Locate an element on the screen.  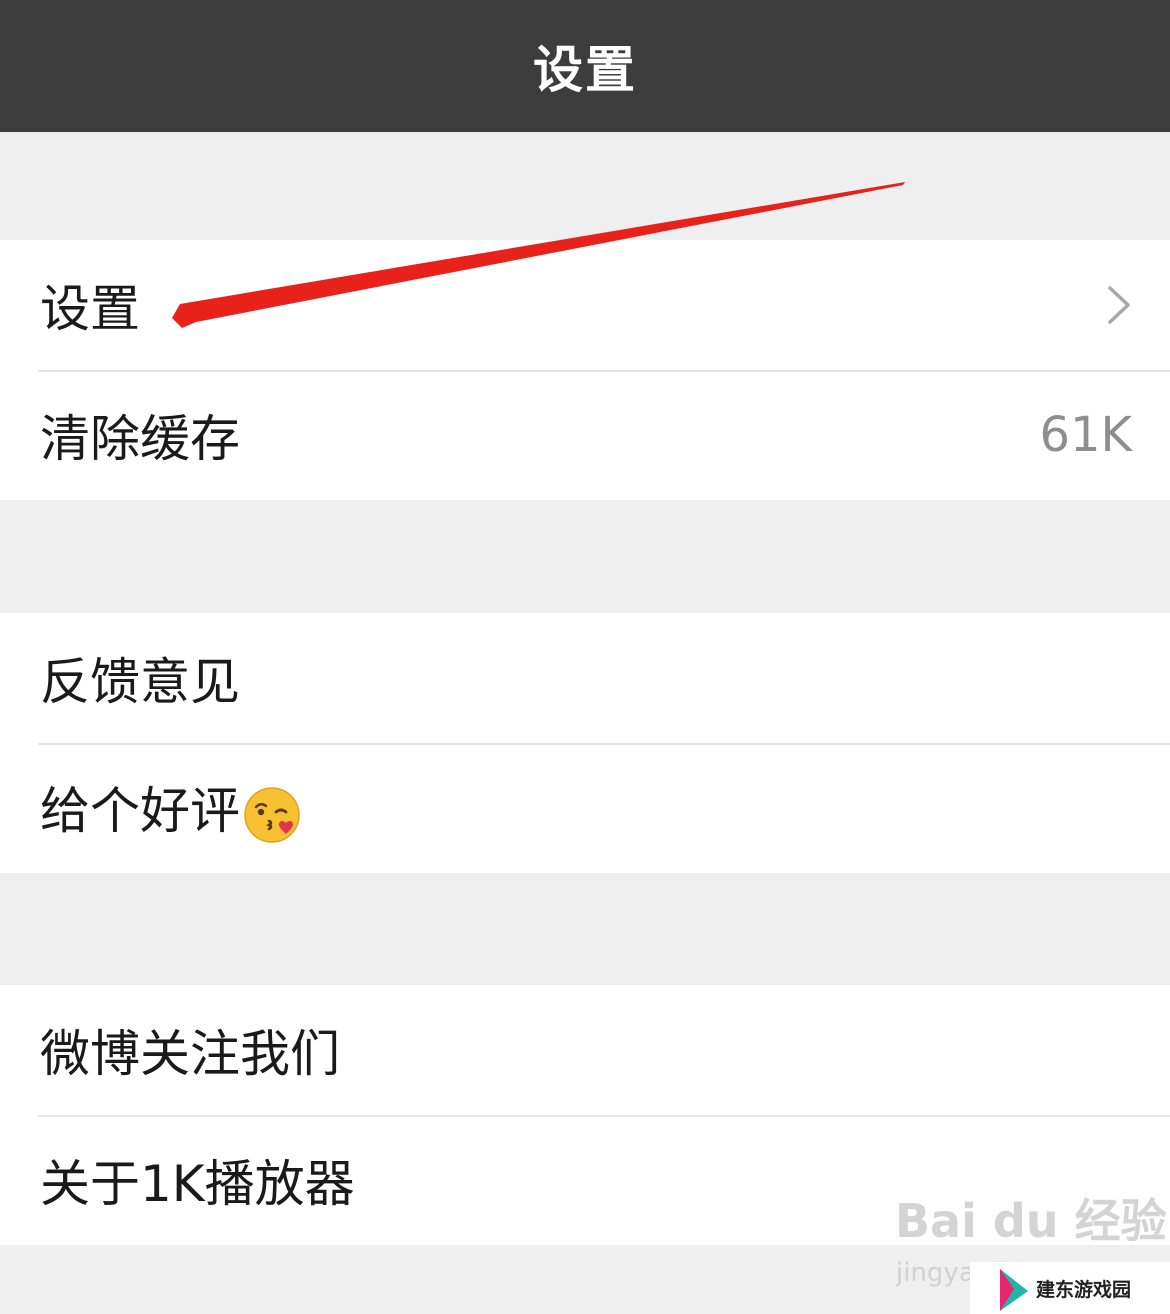
rate-app-label-wrap: 给个好评 is located at coordinates (586, 808).